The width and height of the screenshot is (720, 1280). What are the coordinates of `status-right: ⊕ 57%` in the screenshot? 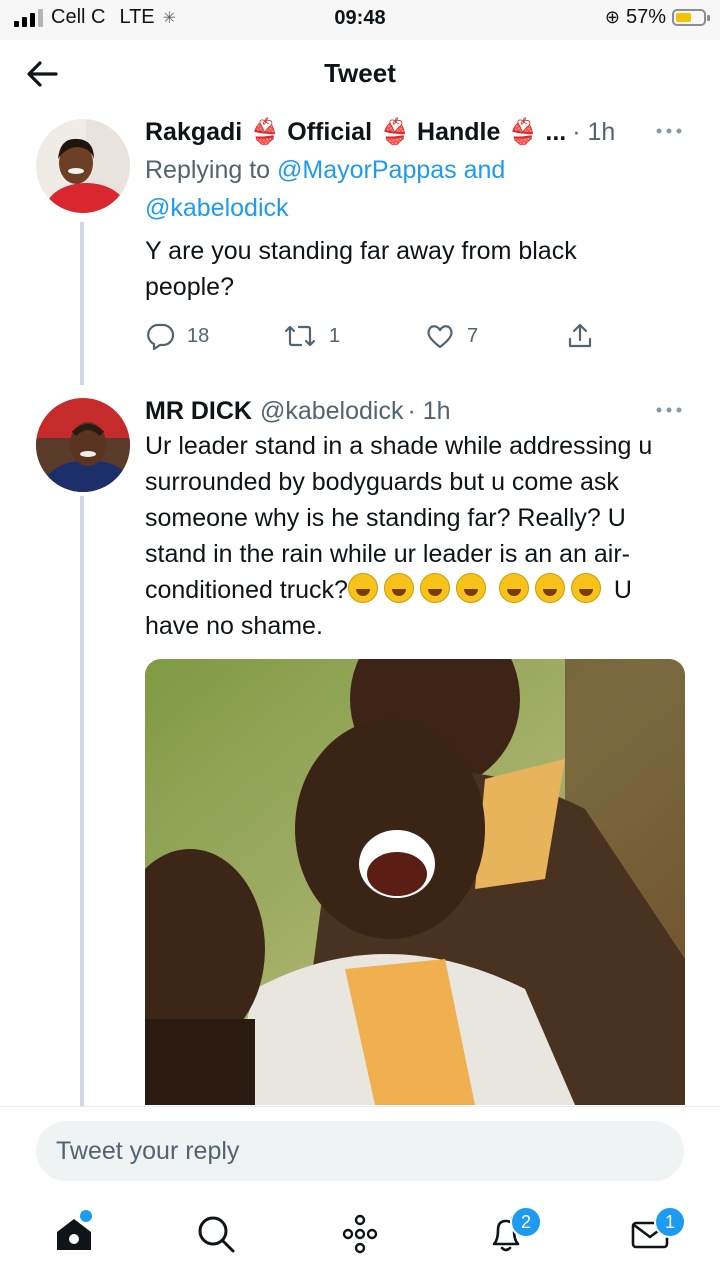 It's located at (657, 17).